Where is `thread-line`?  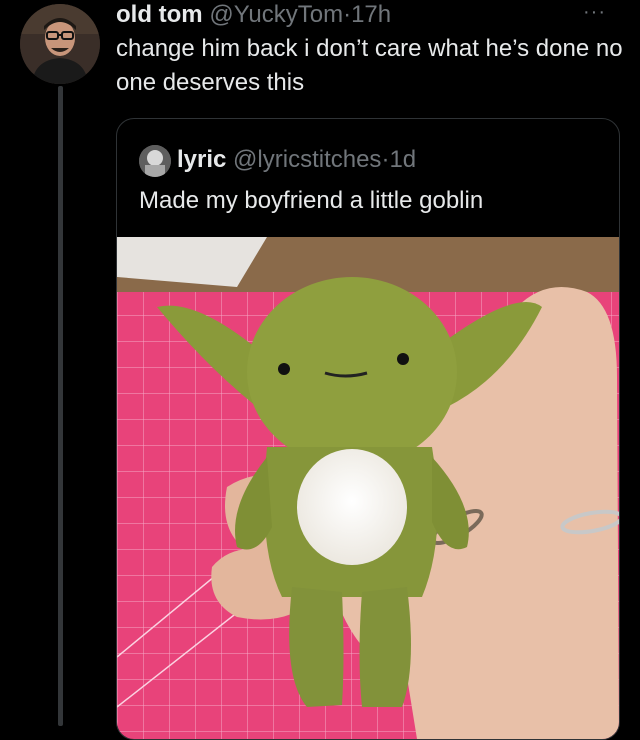 thread-line is located at coordinates (60, 406).